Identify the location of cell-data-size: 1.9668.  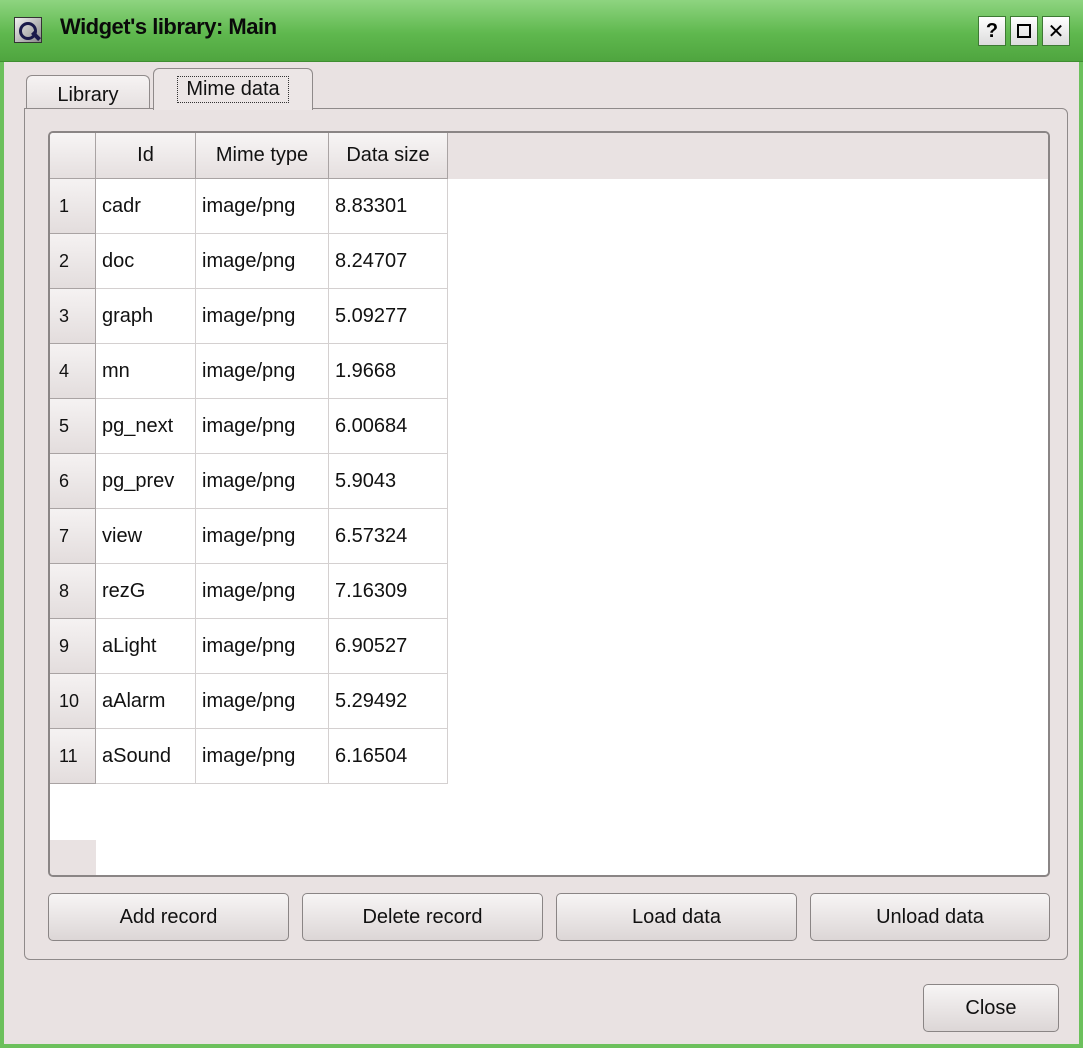
(388, 371).